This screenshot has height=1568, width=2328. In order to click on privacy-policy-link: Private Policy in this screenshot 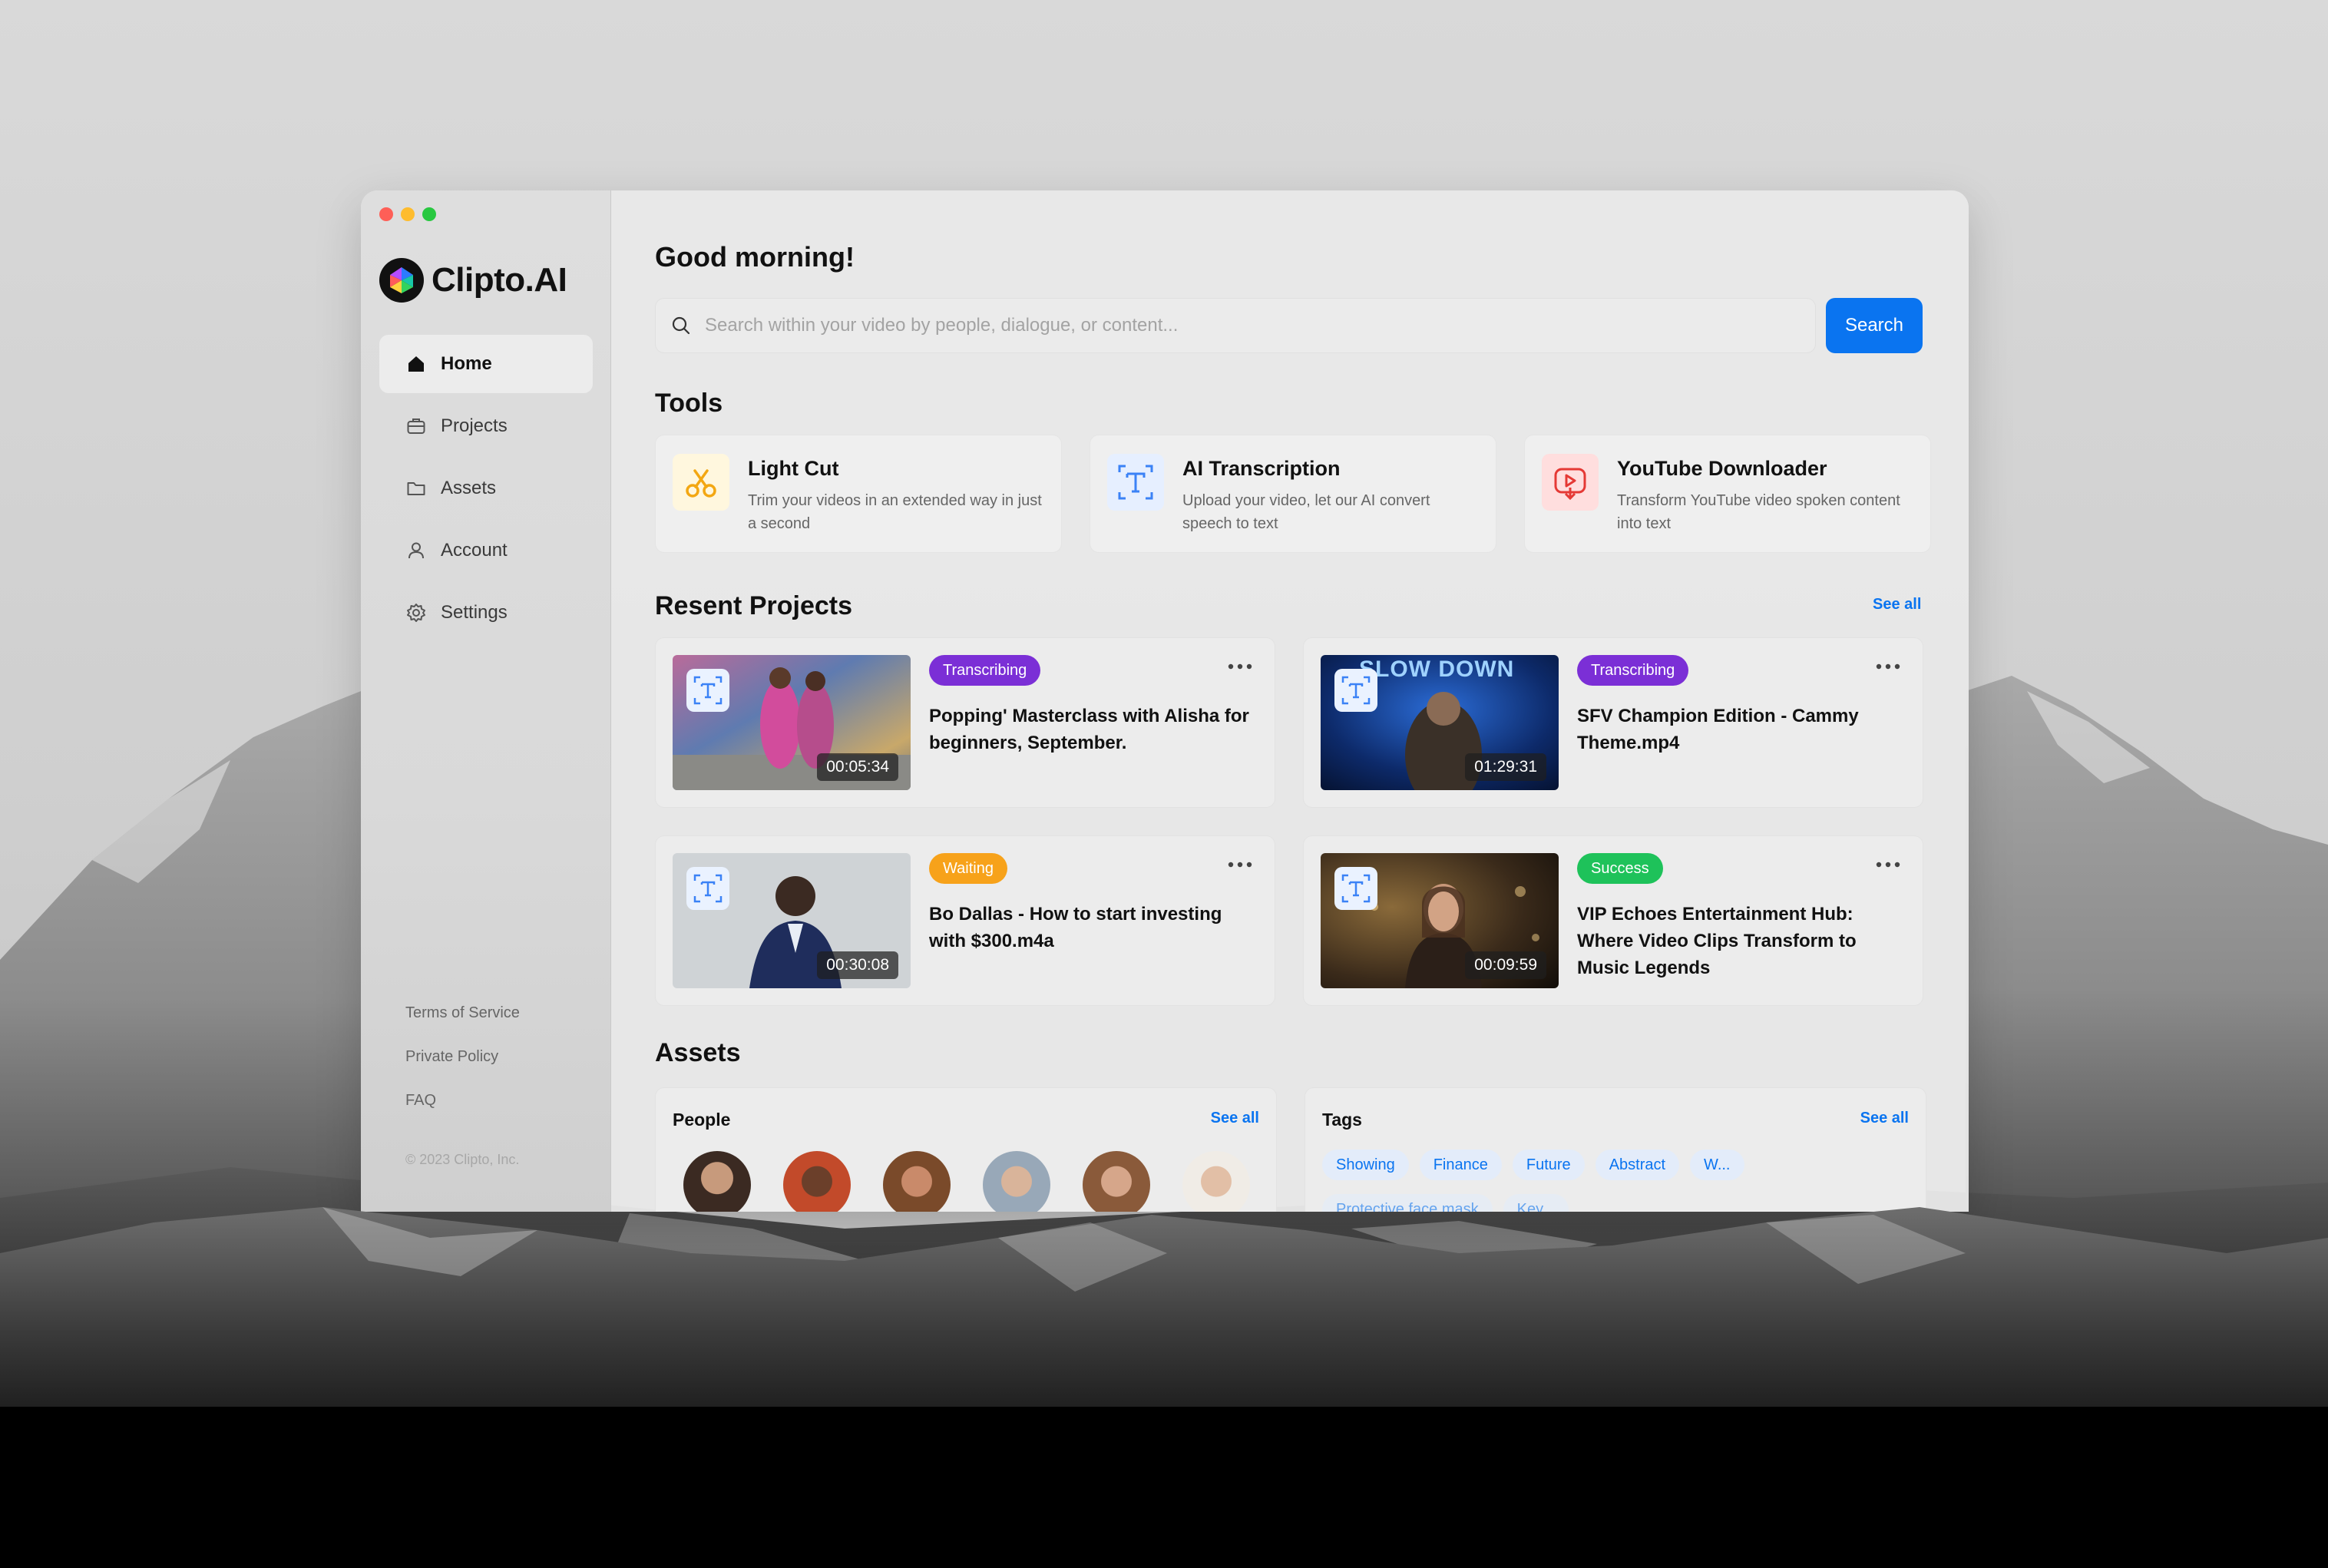, I will do `click(462, 1057)`.